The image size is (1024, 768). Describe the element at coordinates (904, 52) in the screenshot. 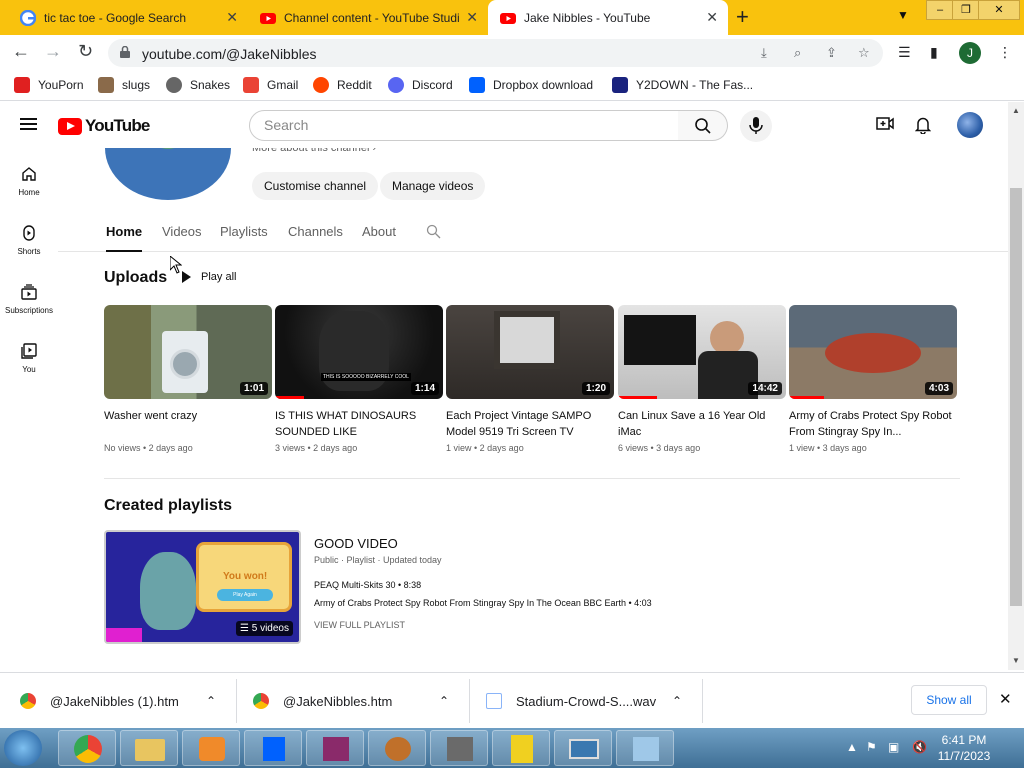

I see `media-controls-icon: ☰` at that location.